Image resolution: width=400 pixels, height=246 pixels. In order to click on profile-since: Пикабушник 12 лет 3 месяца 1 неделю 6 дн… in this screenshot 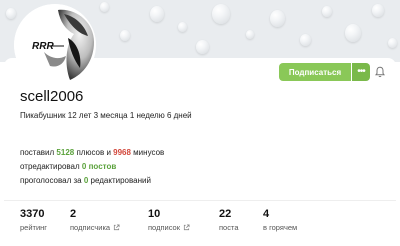, I will do `click(106, 115)`.